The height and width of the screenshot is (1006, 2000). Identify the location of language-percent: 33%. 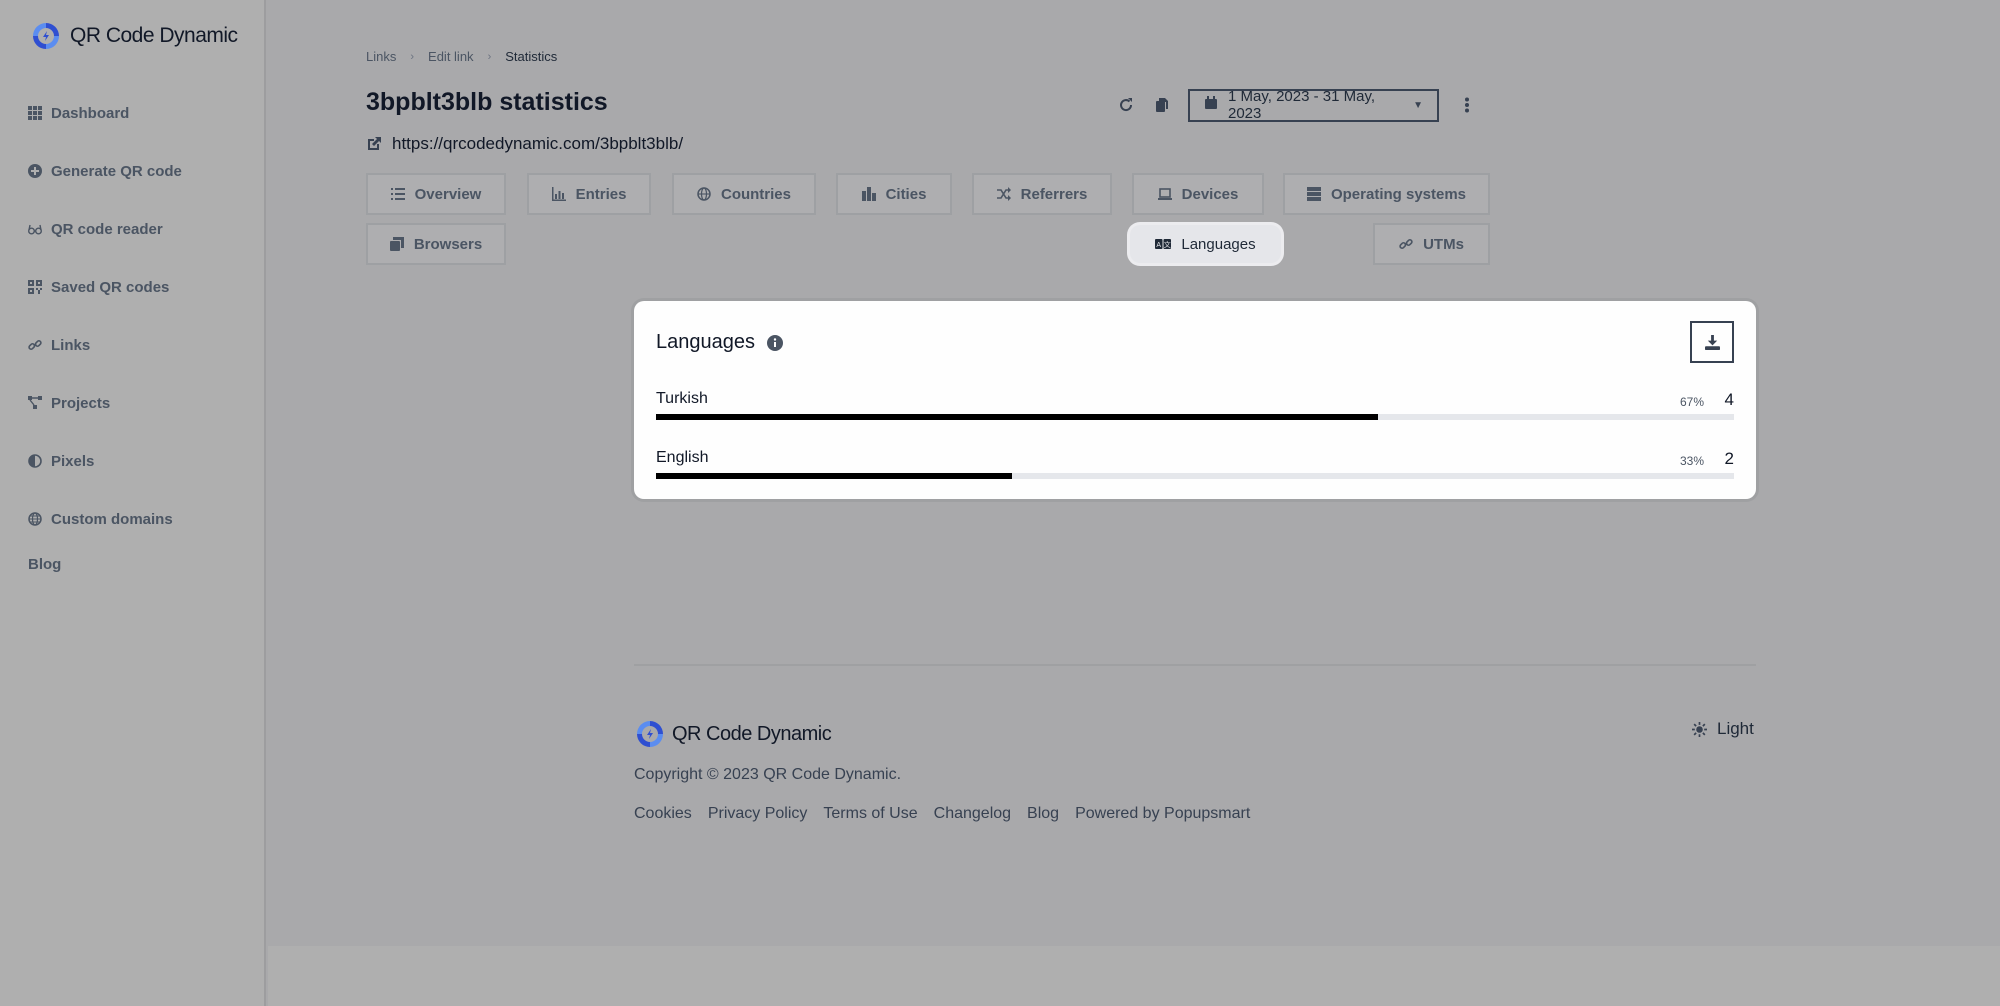
(1691, 461).